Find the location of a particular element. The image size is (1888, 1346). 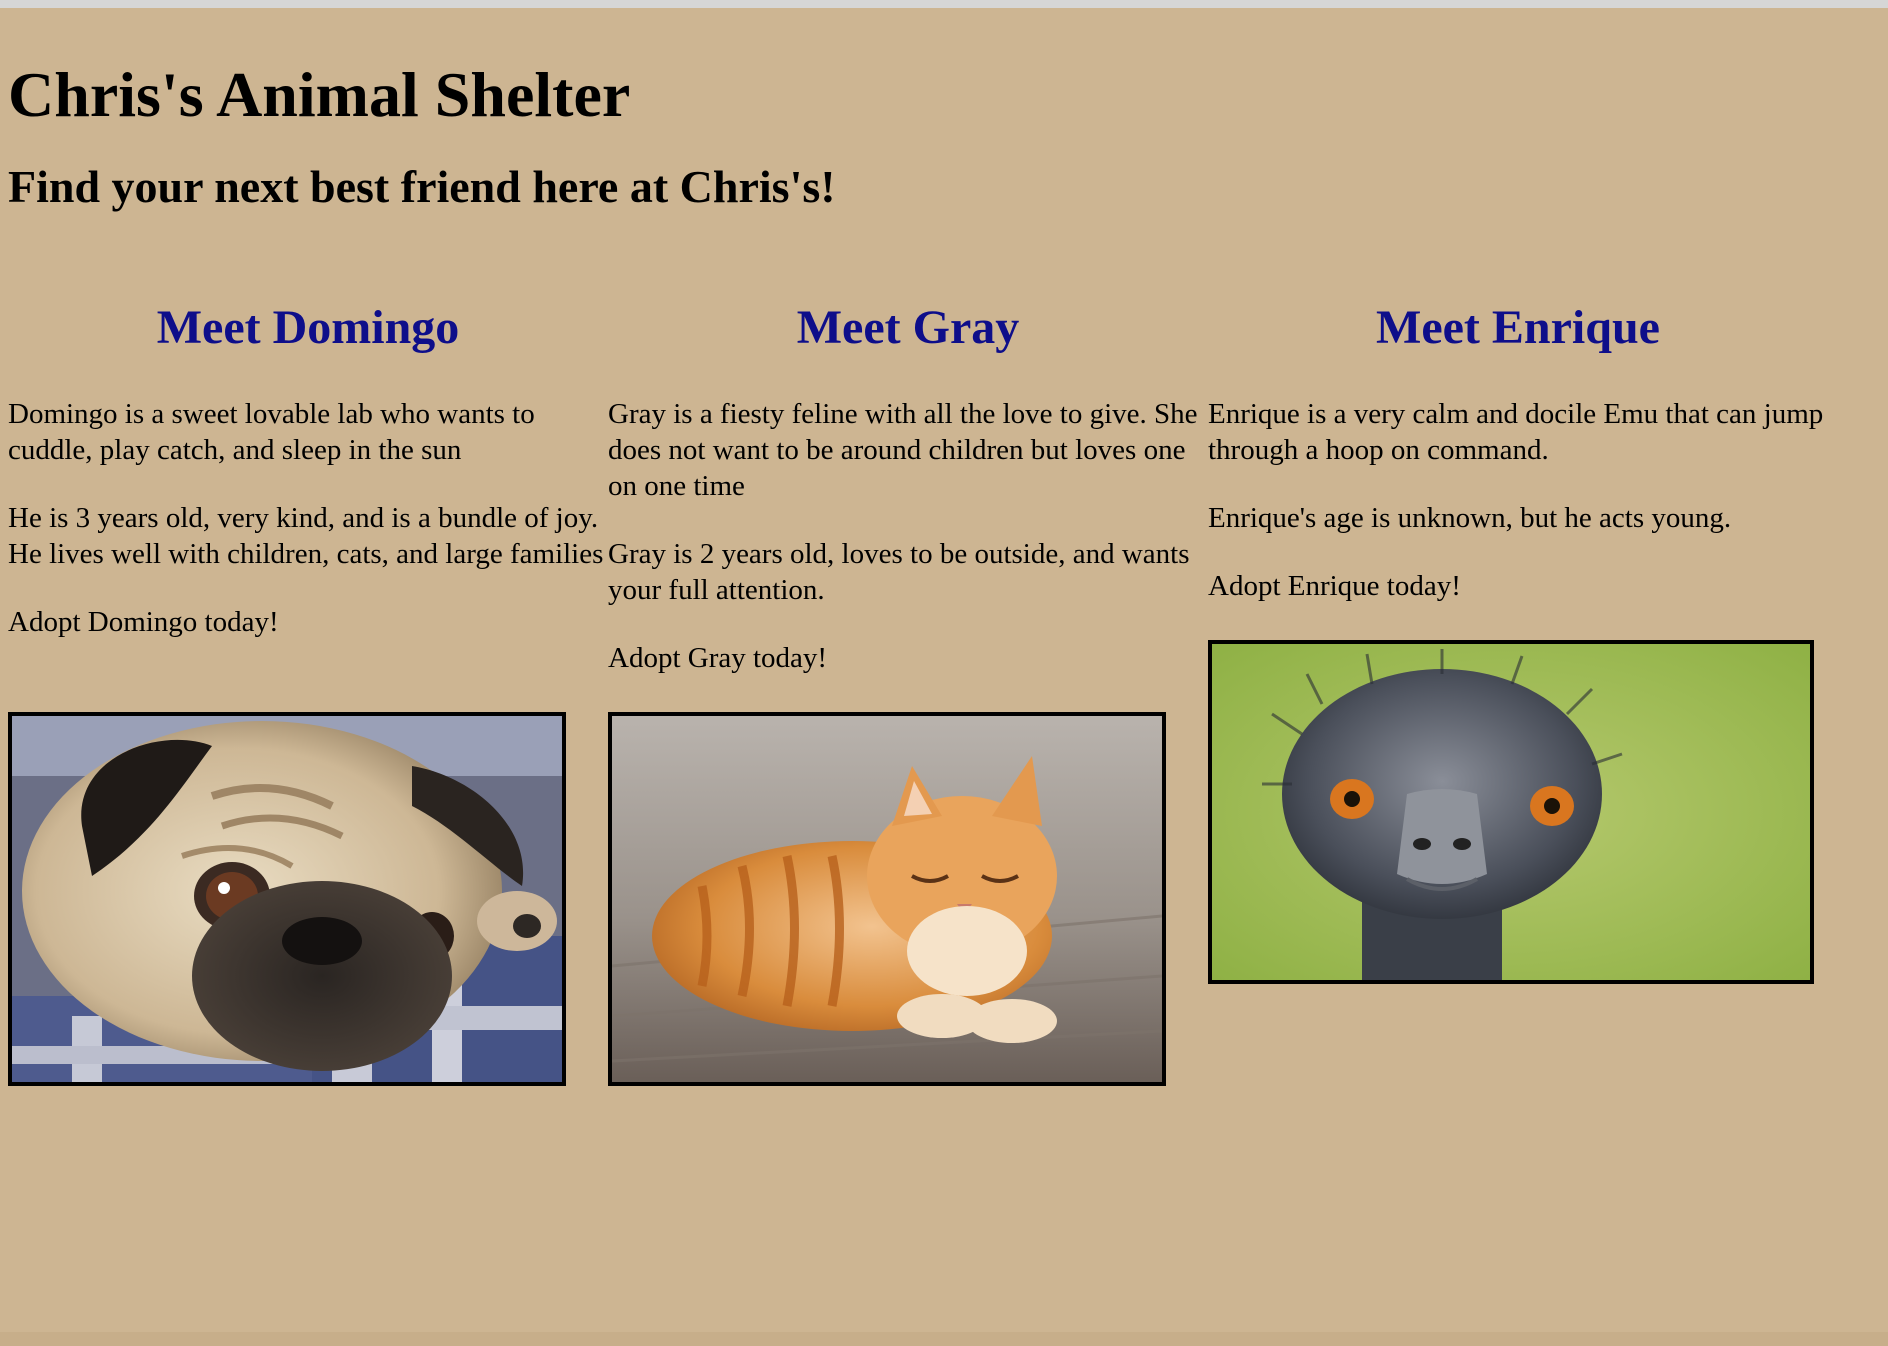

browser-top-edge is located at coordinates (944, 4).